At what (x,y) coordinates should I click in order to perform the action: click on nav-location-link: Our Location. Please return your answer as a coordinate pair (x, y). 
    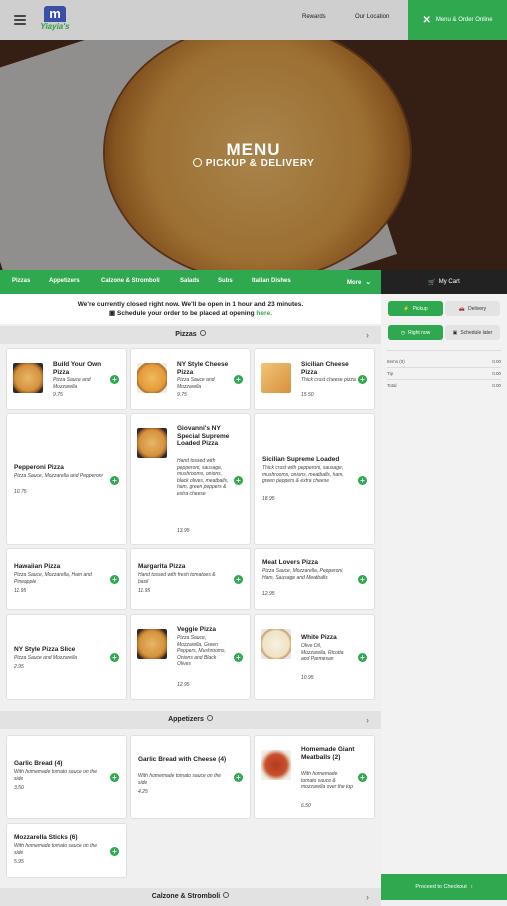
    Looking at the image, I should click on (372, 17).